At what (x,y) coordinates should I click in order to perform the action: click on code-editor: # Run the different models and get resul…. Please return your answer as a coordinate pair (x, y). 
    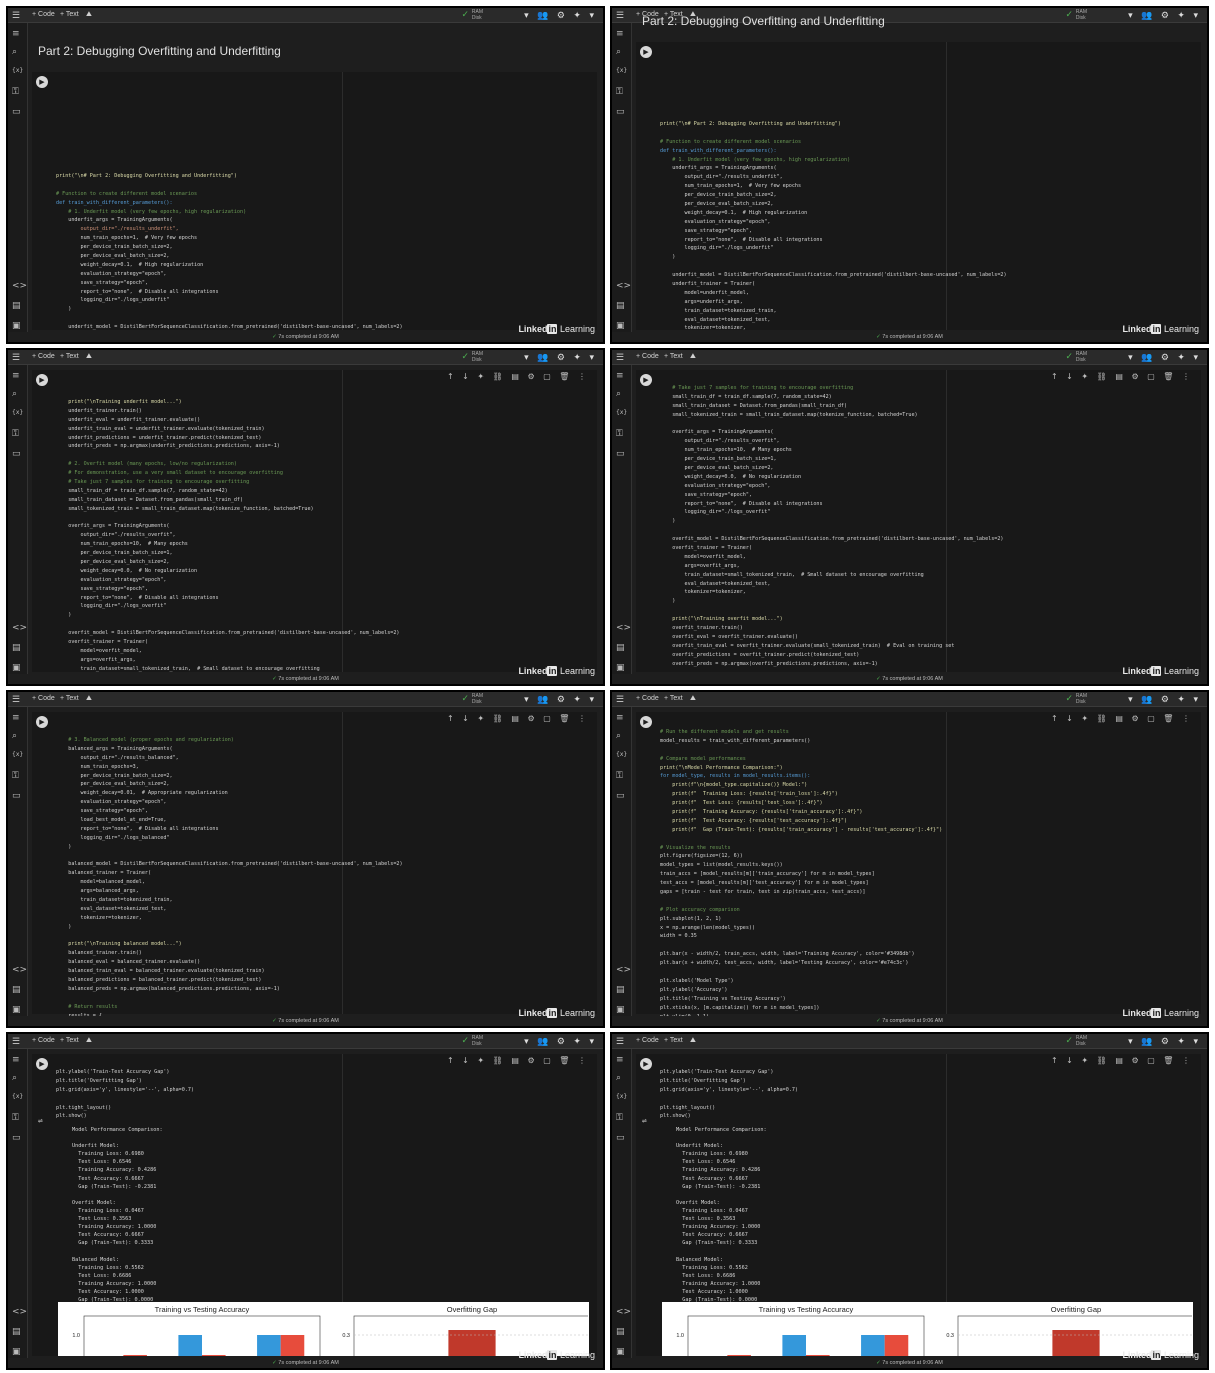
    Looking at the image, I should click on (925, 877).